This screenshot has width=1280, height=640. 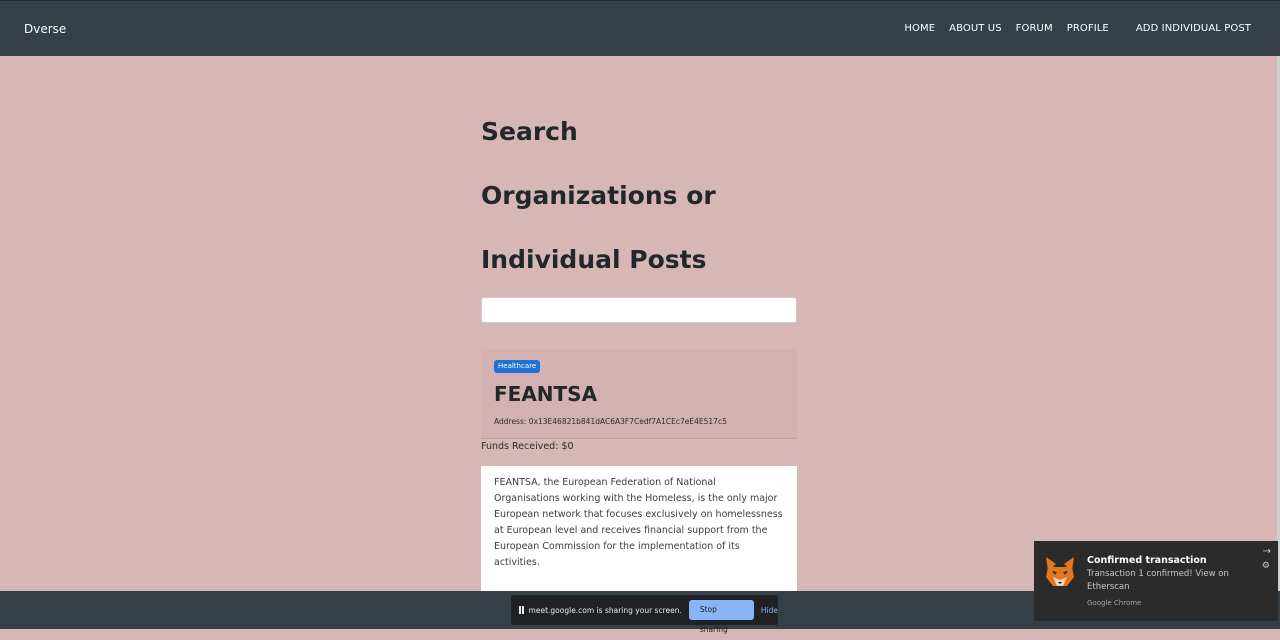 I want to click on nav-about-us: ABOUT US, so click(x=975, y=28).